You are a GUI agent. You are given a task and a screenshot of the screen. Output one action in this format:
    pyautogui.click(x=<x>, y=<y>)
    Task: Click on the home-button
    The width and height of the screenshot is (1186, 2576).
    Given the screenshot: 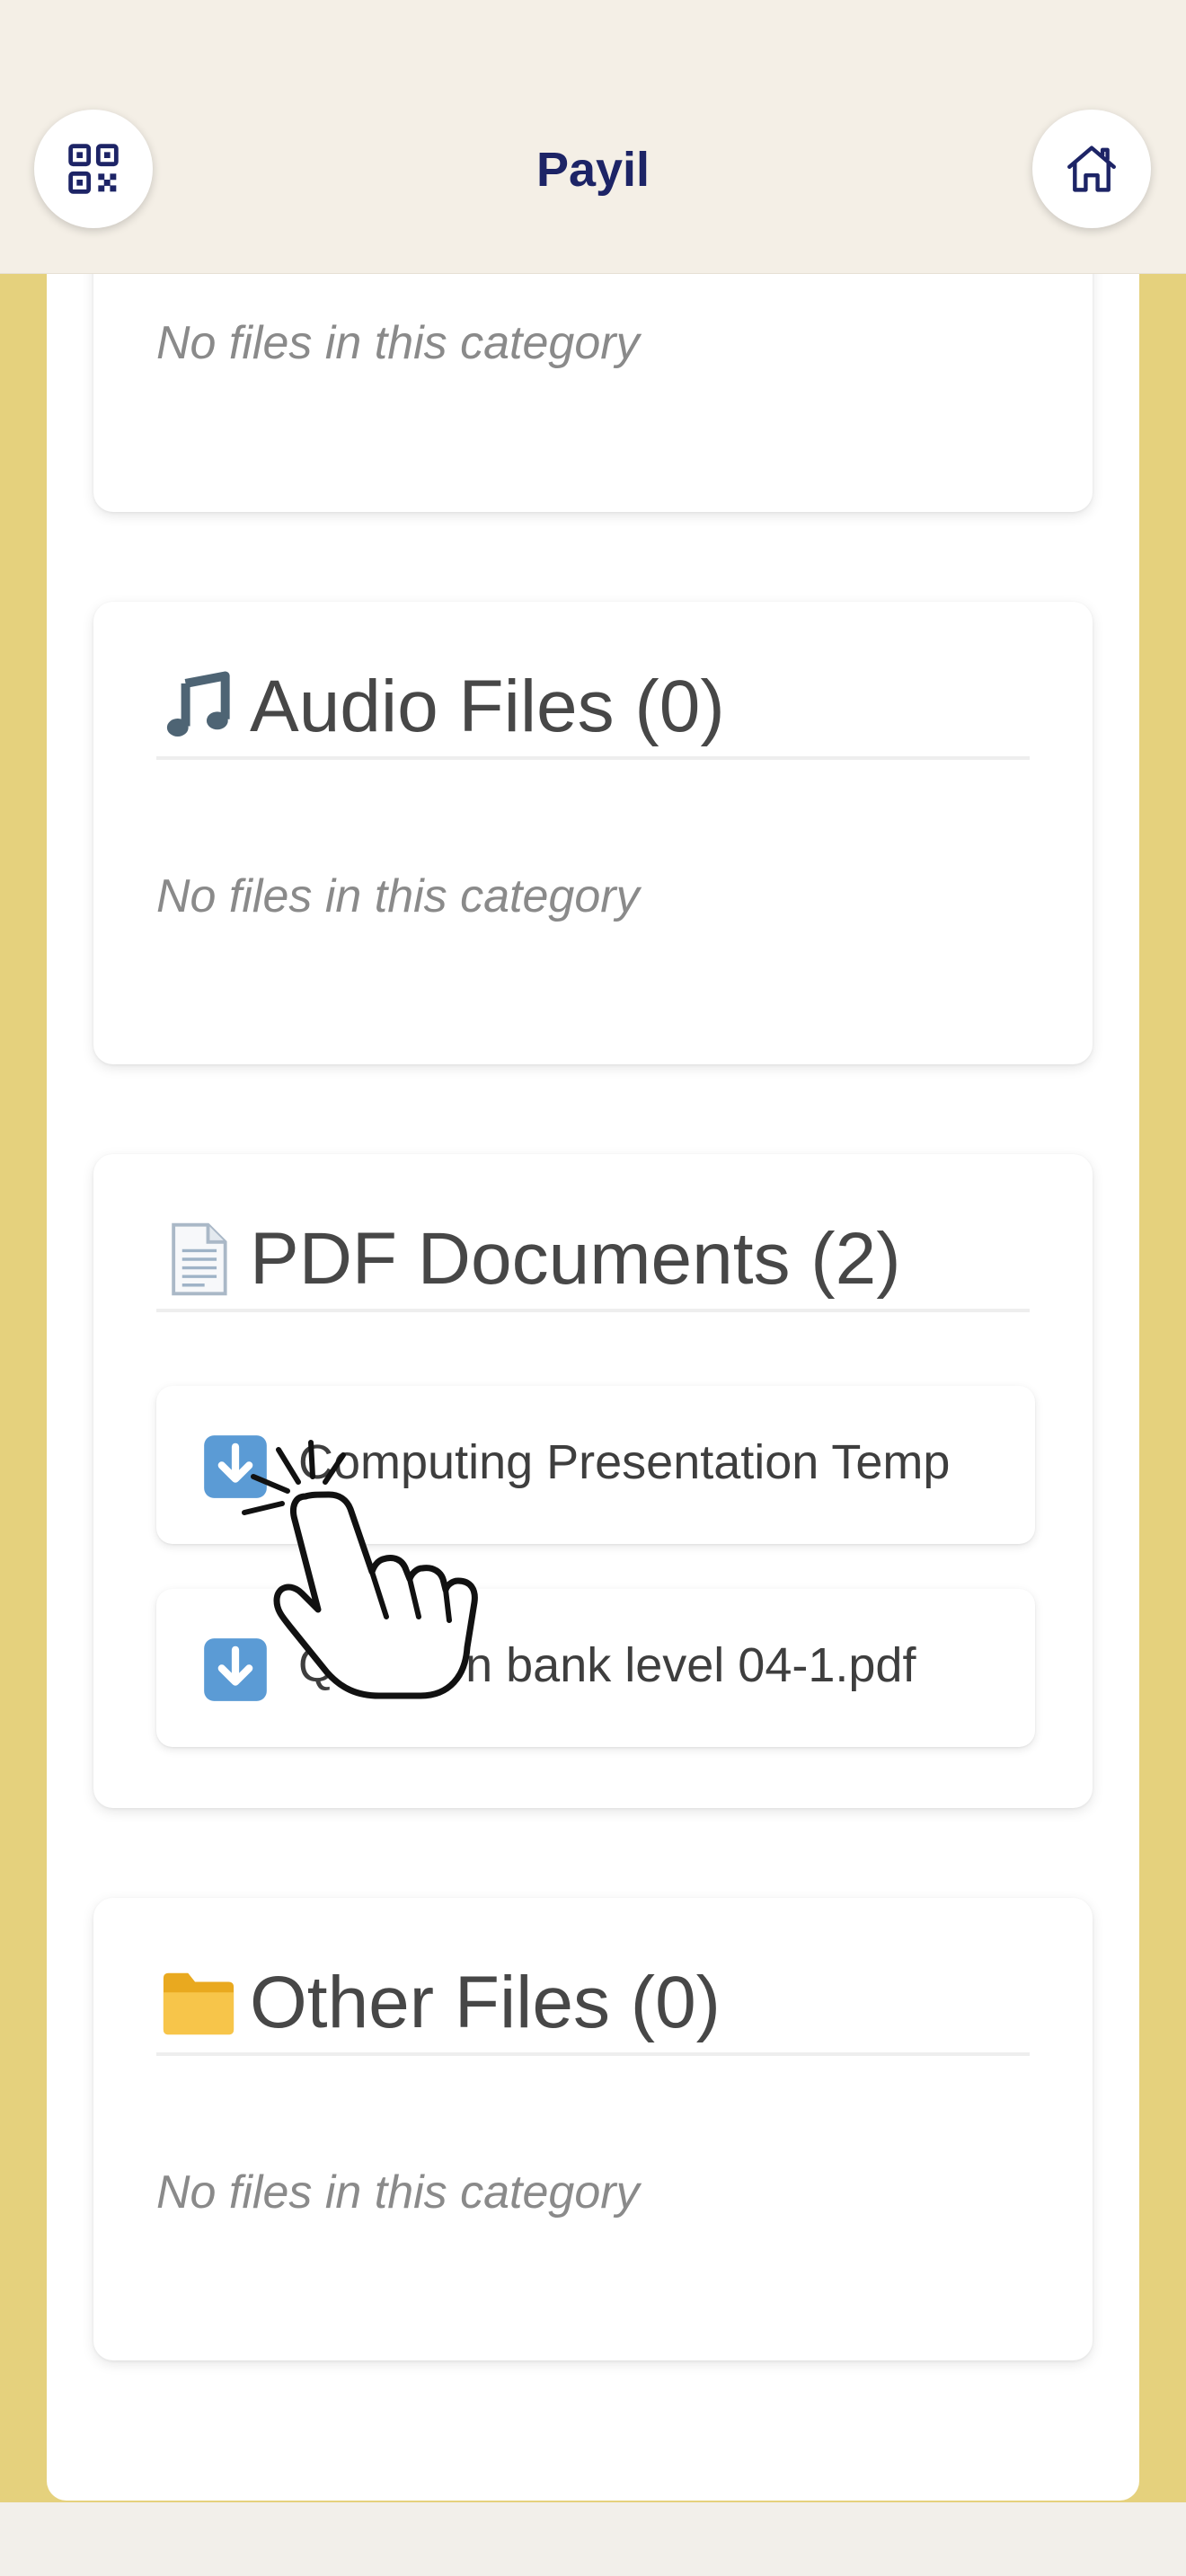 What is the action you would take?
    pyautogui.click(x=1091, y=169)
    